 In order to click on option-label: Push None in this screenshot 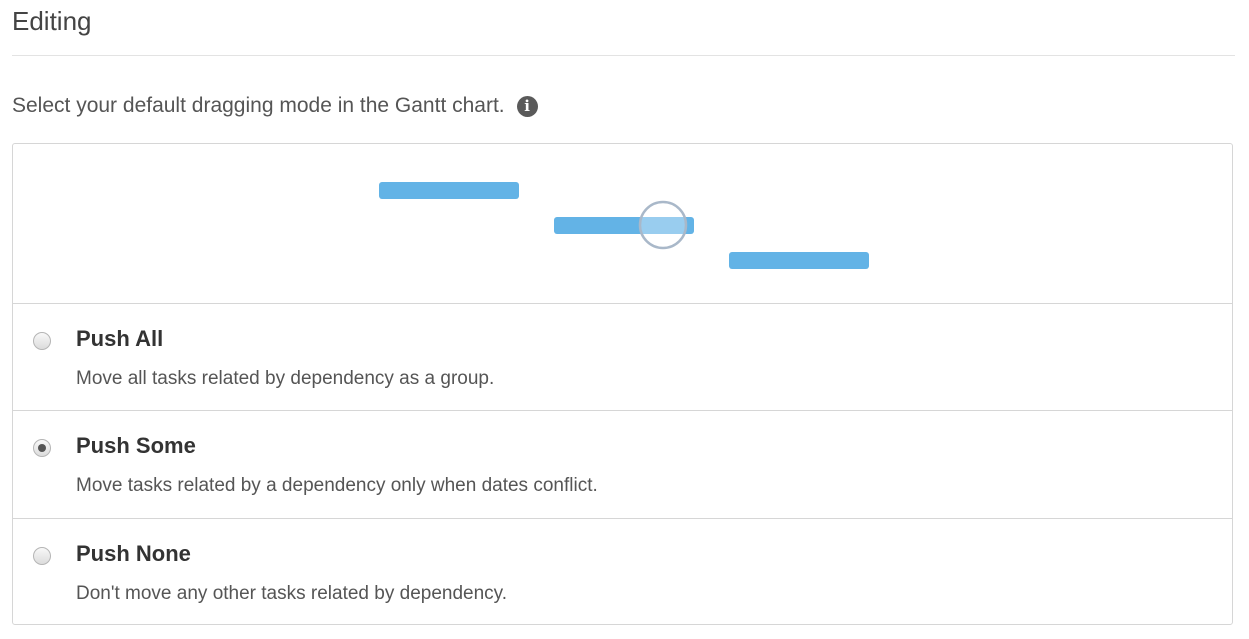, I will do `click(133, 553)`.